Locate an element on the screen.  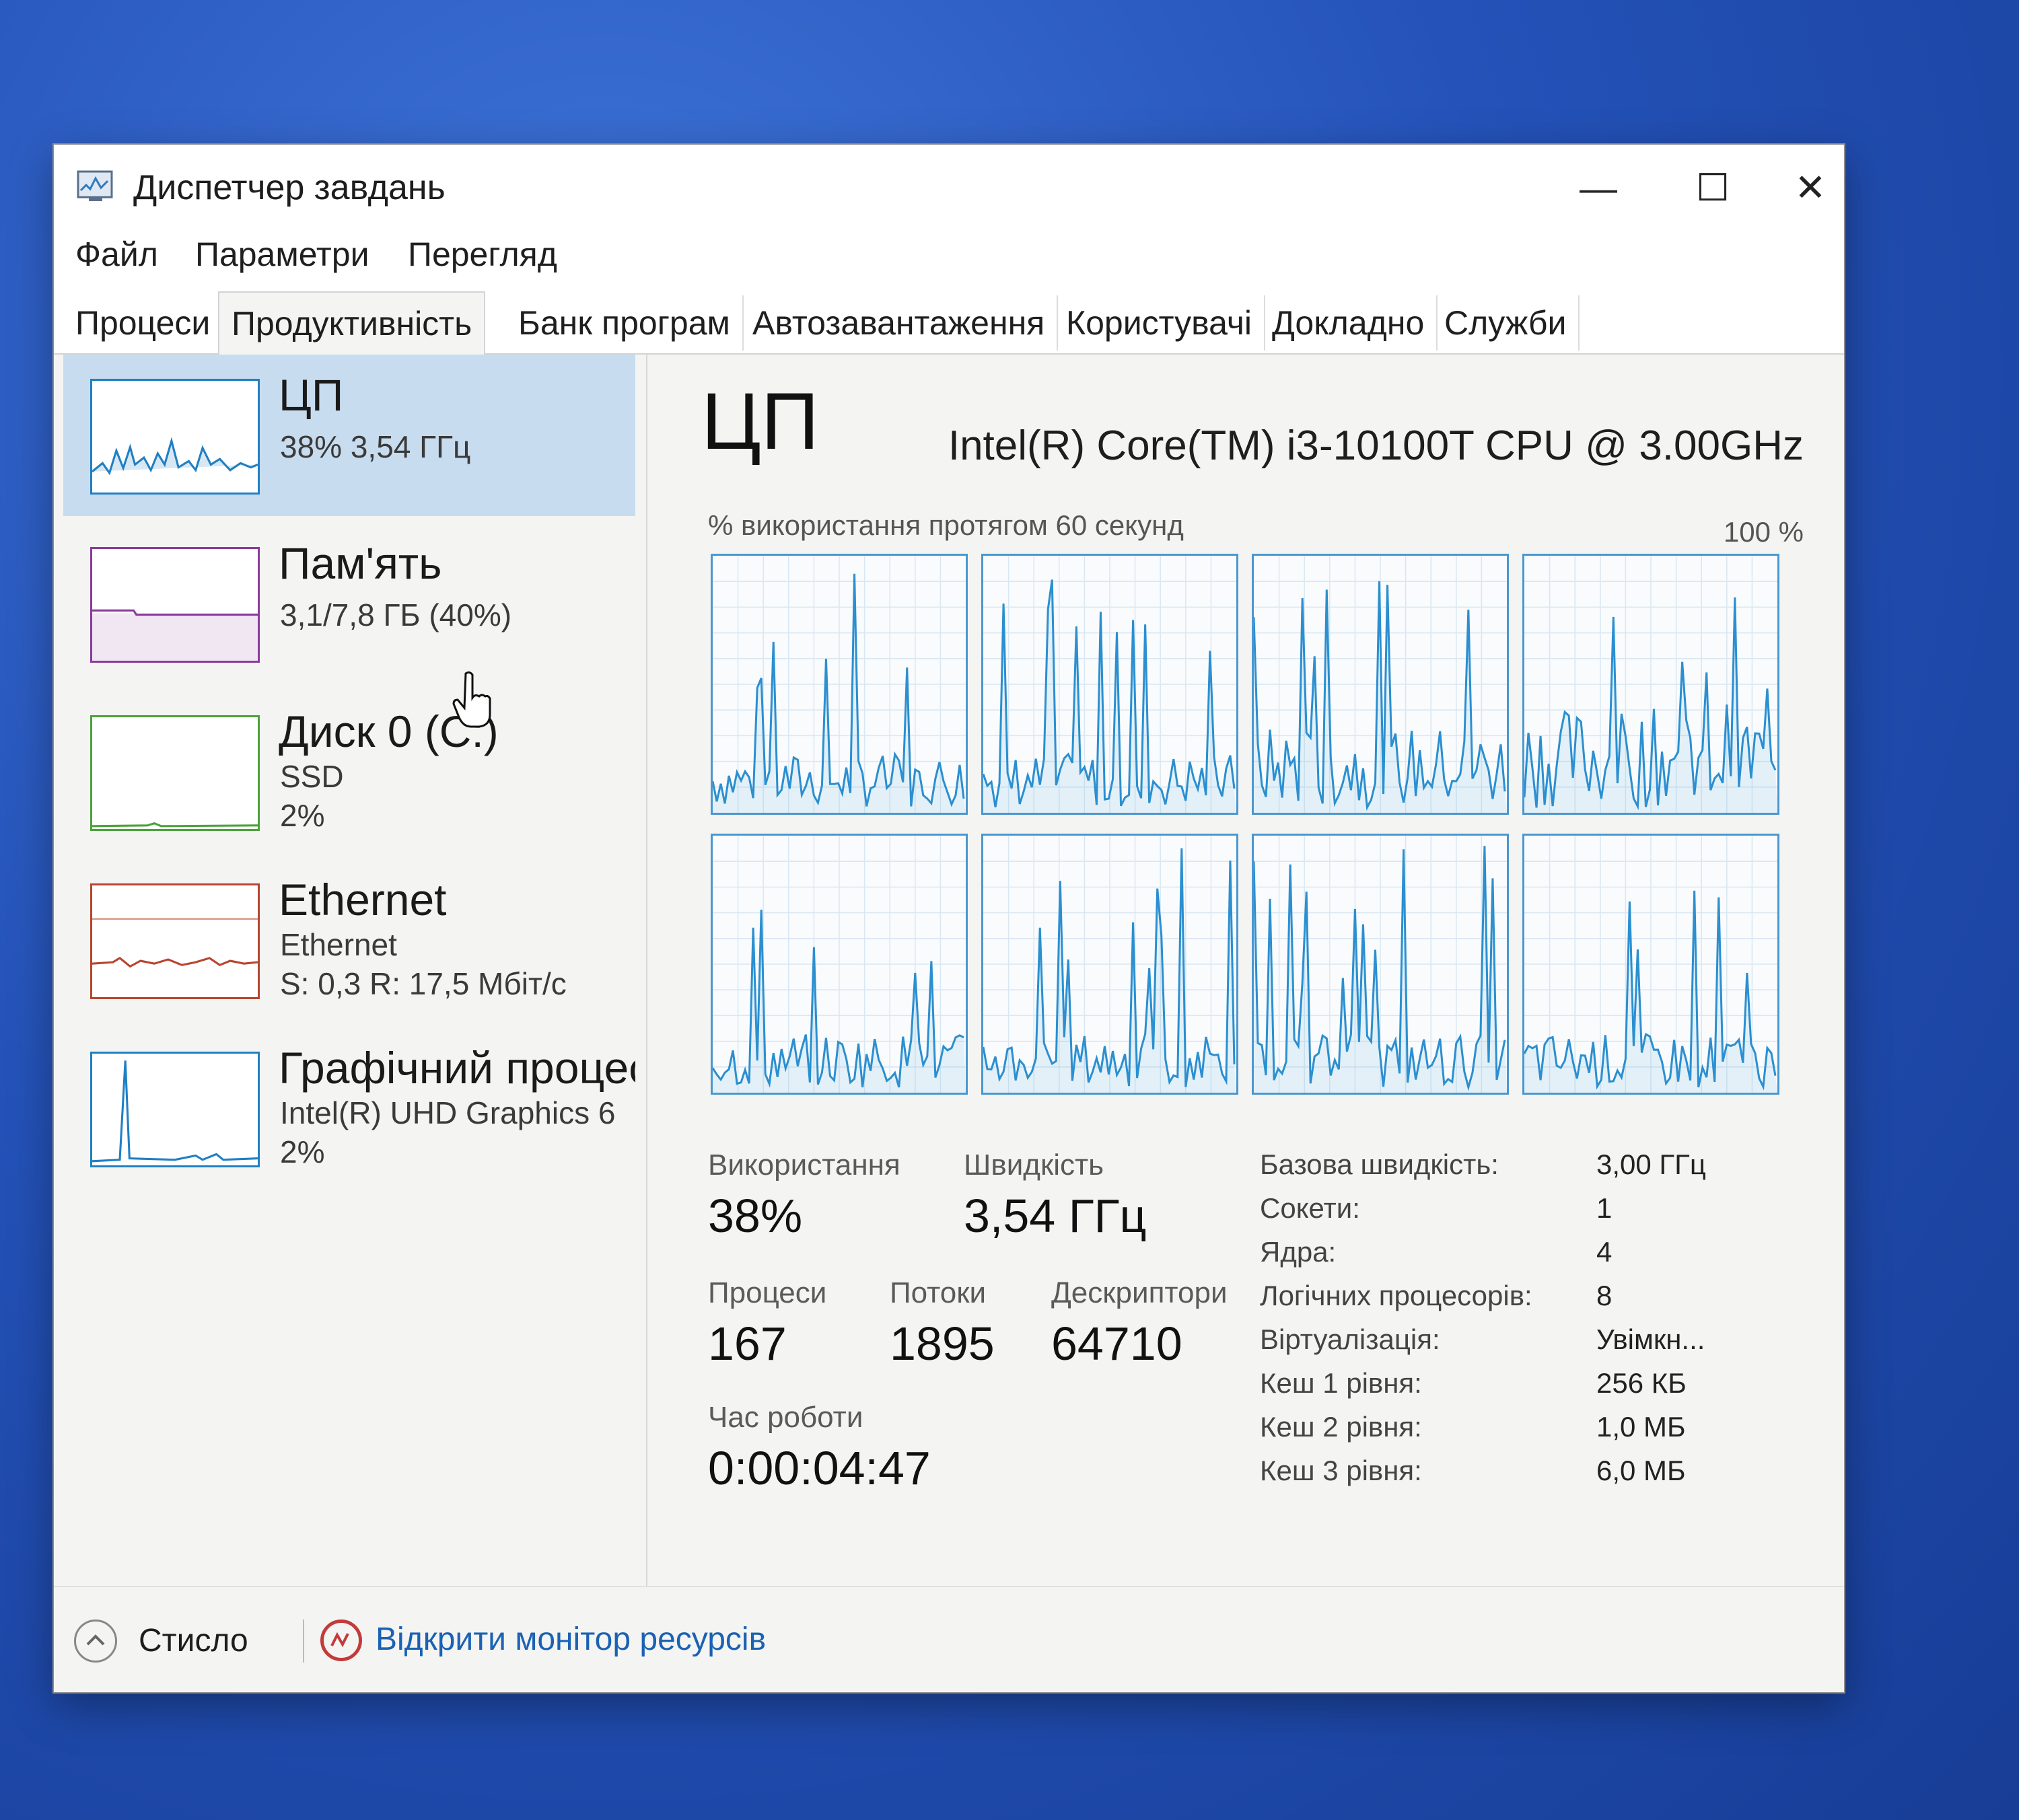
sidebar-ethernet-title: Ethernet is located at coordinates (363, 899).